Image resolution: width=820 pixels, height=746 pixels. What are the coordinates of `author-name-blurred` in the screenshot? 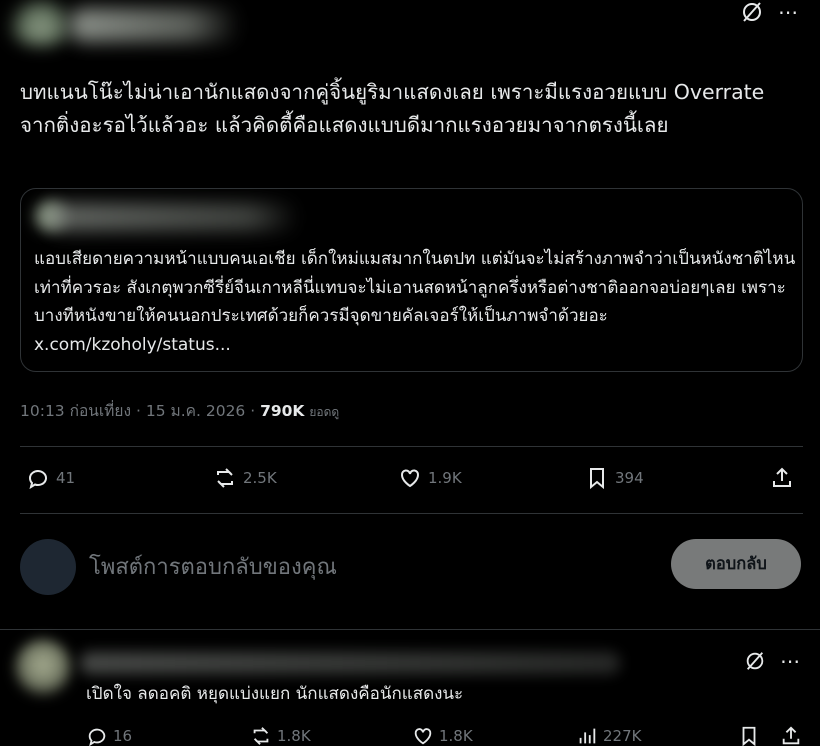 It's located at (155, 25).